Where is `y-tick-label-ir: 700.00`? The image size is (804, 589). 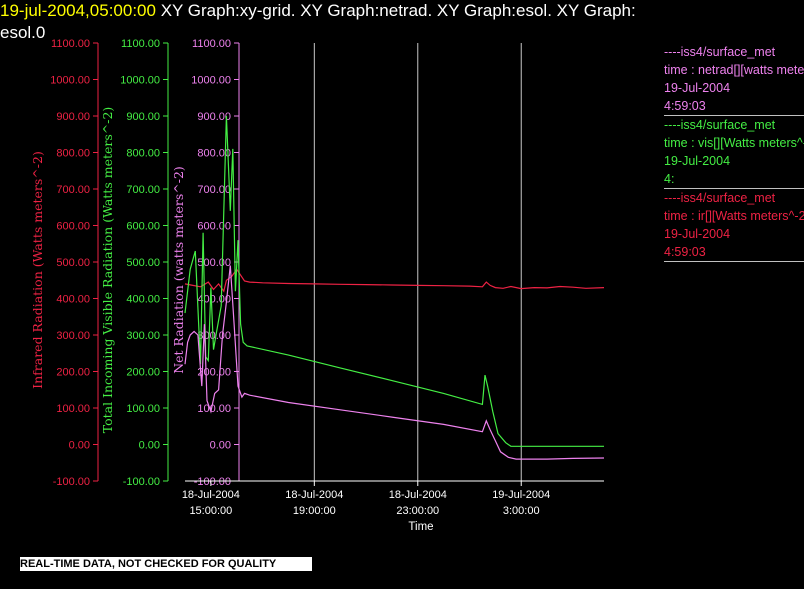 y-tick-label-ir: 700.00 is located at coordinates (73, 190).